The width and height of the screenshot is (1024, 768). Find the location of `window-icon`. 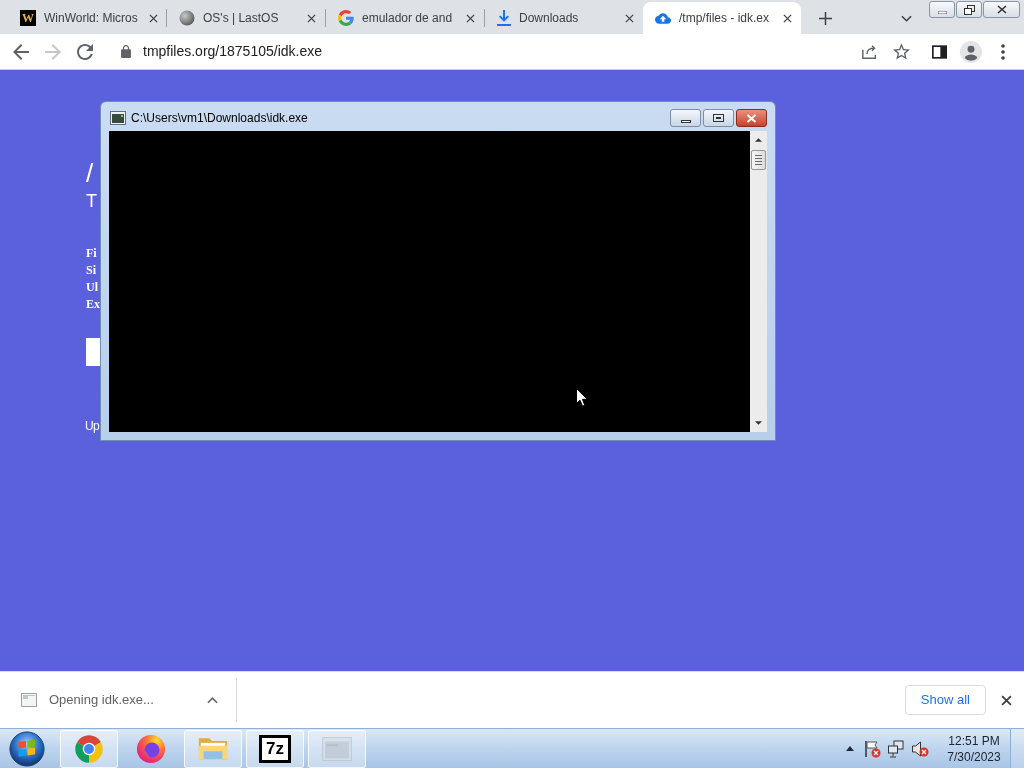

window-icon is located at coordinates (337, 748).